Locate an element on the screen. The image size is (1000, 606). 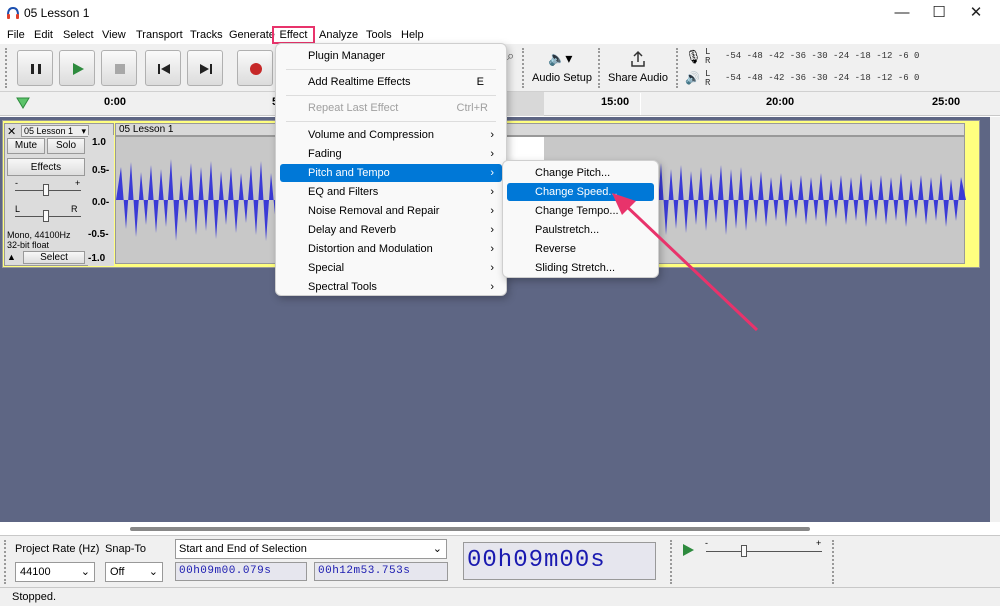
menu-help: Help is located at coordinates (412, 35).